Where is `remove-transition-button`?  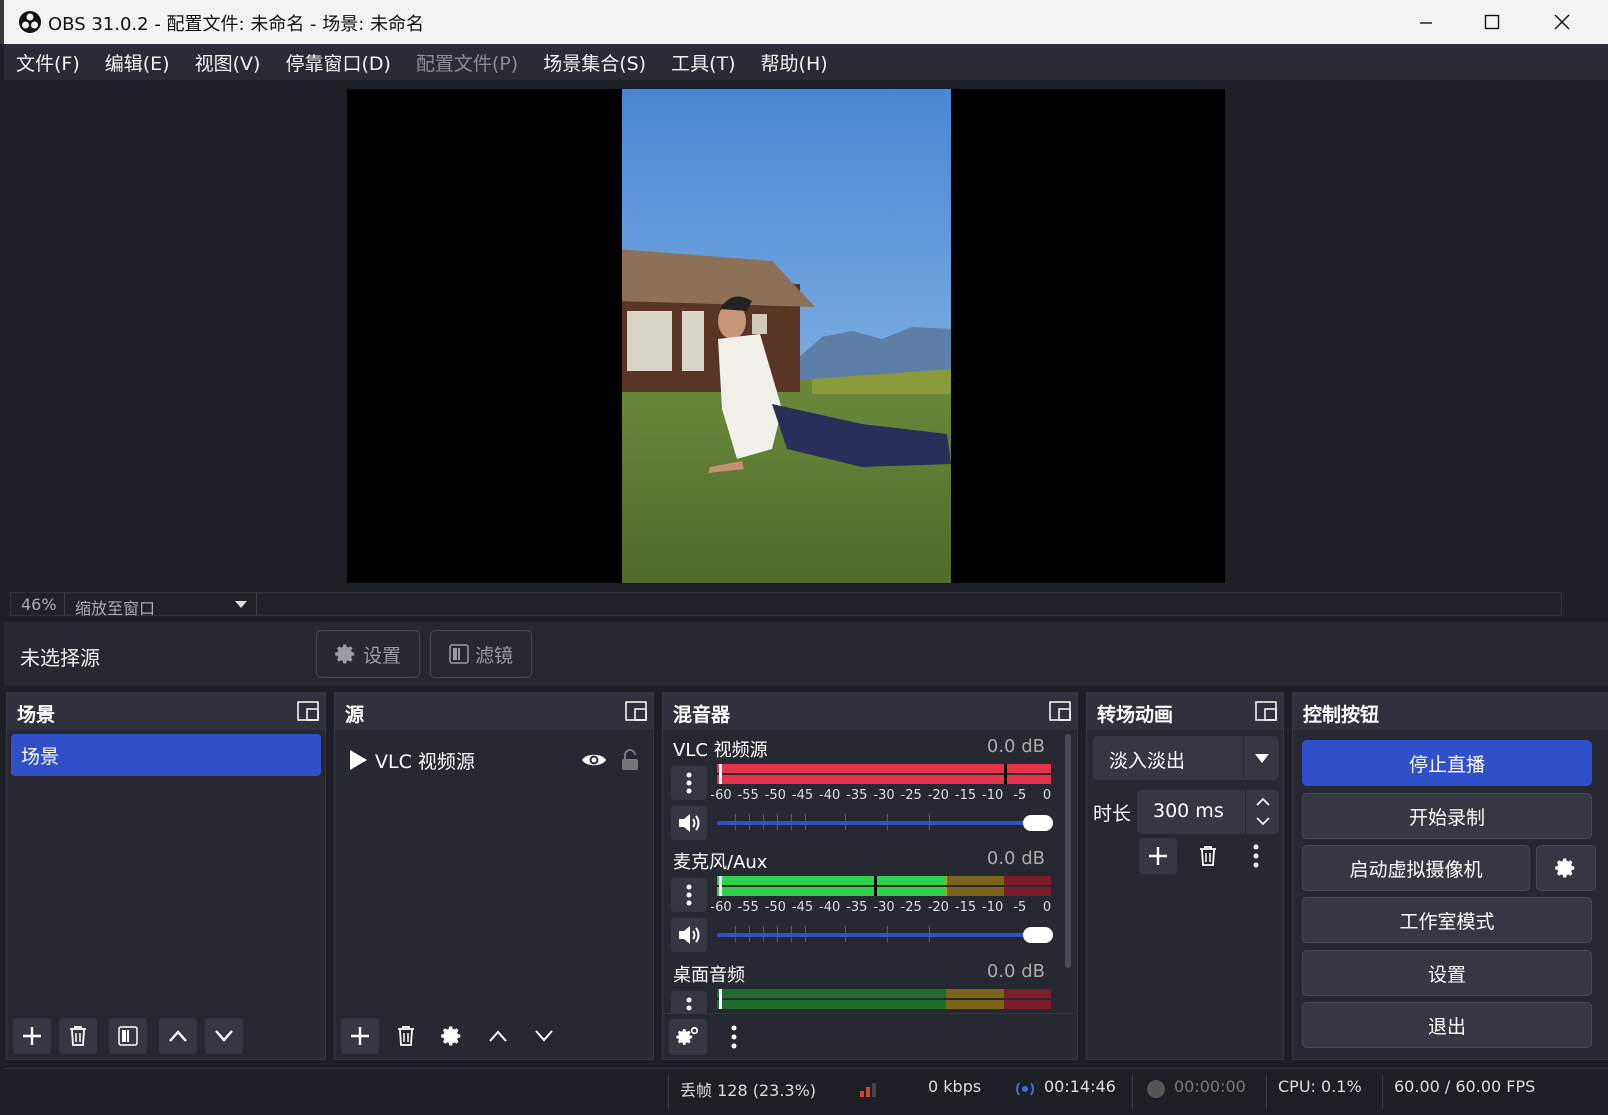 remove-transition-button is located at coordinates (1208, 856).